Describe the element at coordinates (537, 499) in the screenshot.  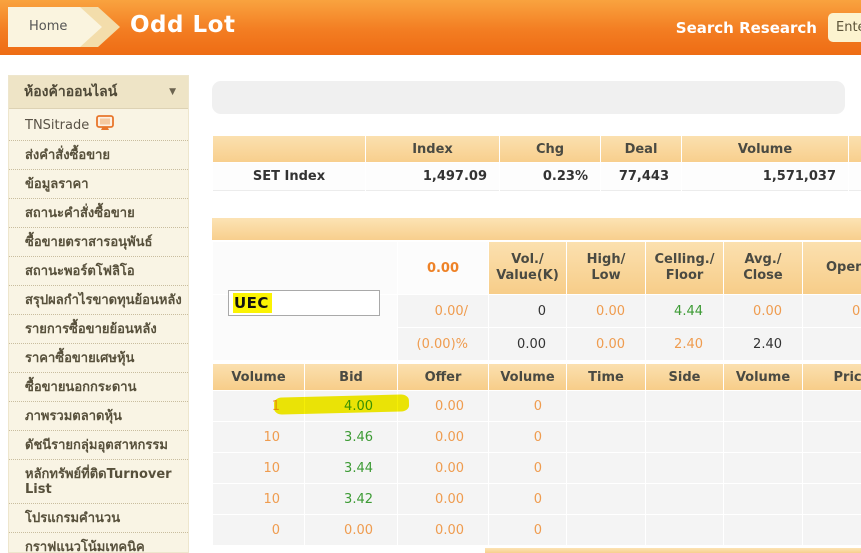
I see `book-row: 10 3.42 0.00 0` at that location.